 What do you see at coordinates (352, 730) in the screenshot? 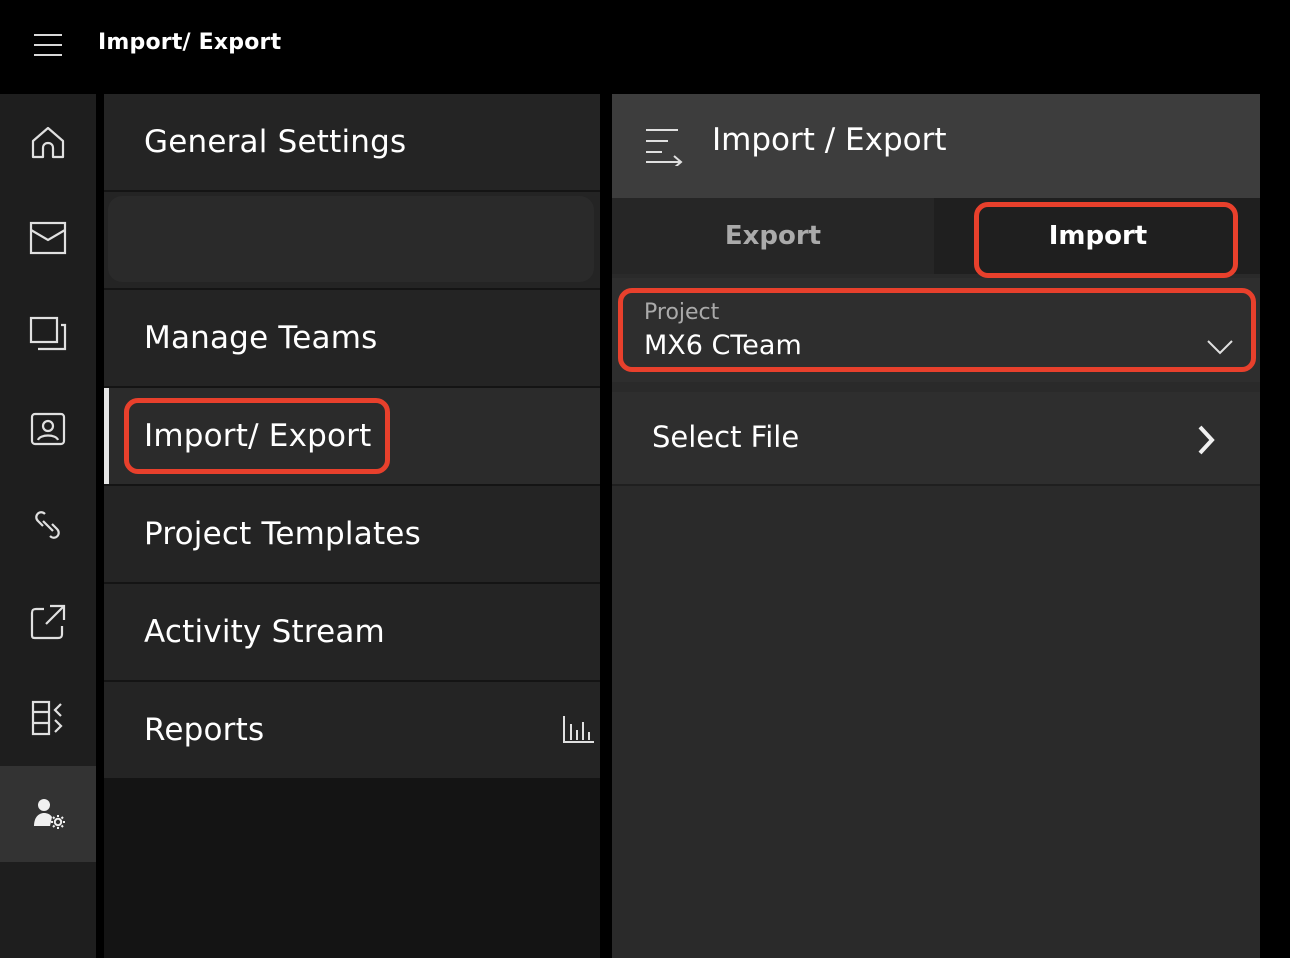
I see `settings-item-reports: Reports` at bounding box center [352, 730].